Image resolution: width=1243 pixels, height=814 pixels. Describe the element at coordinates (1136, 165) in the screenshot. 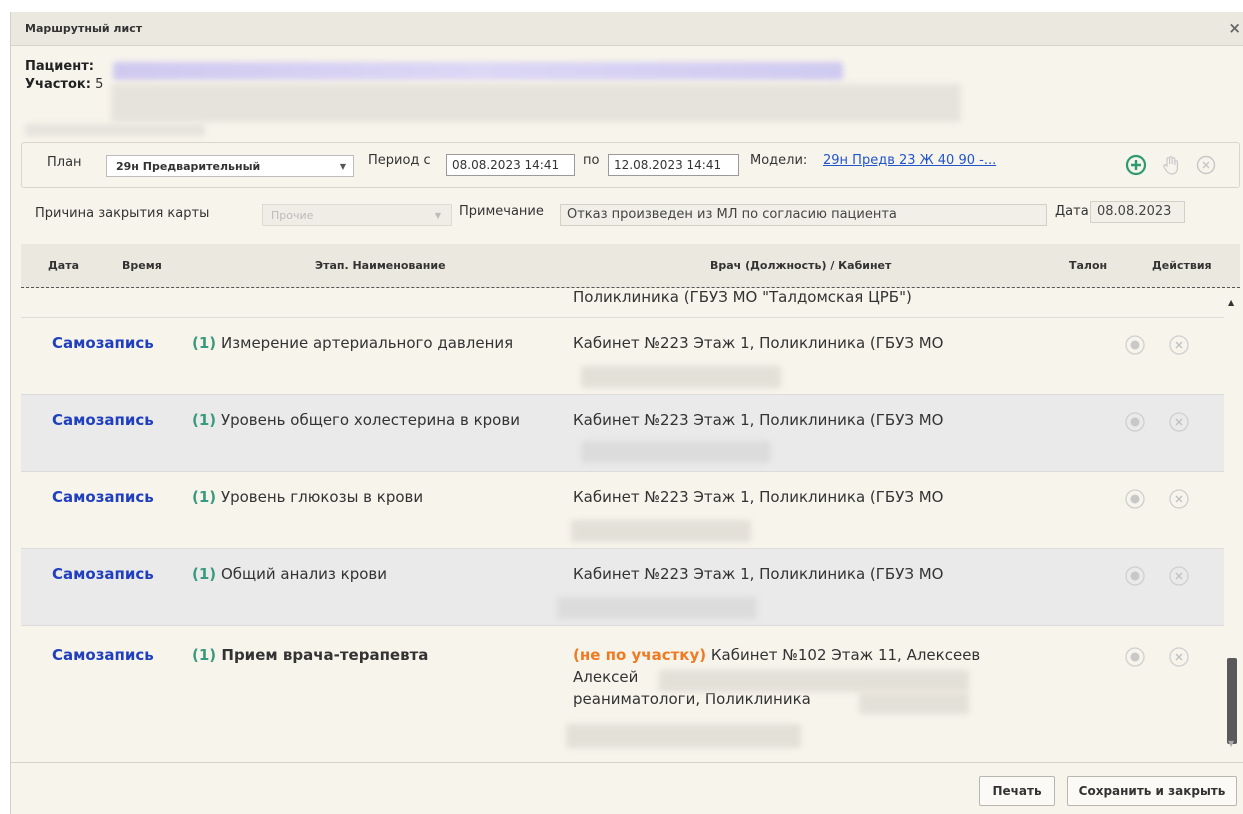

I see `add-plus-circle-icon` at that location.